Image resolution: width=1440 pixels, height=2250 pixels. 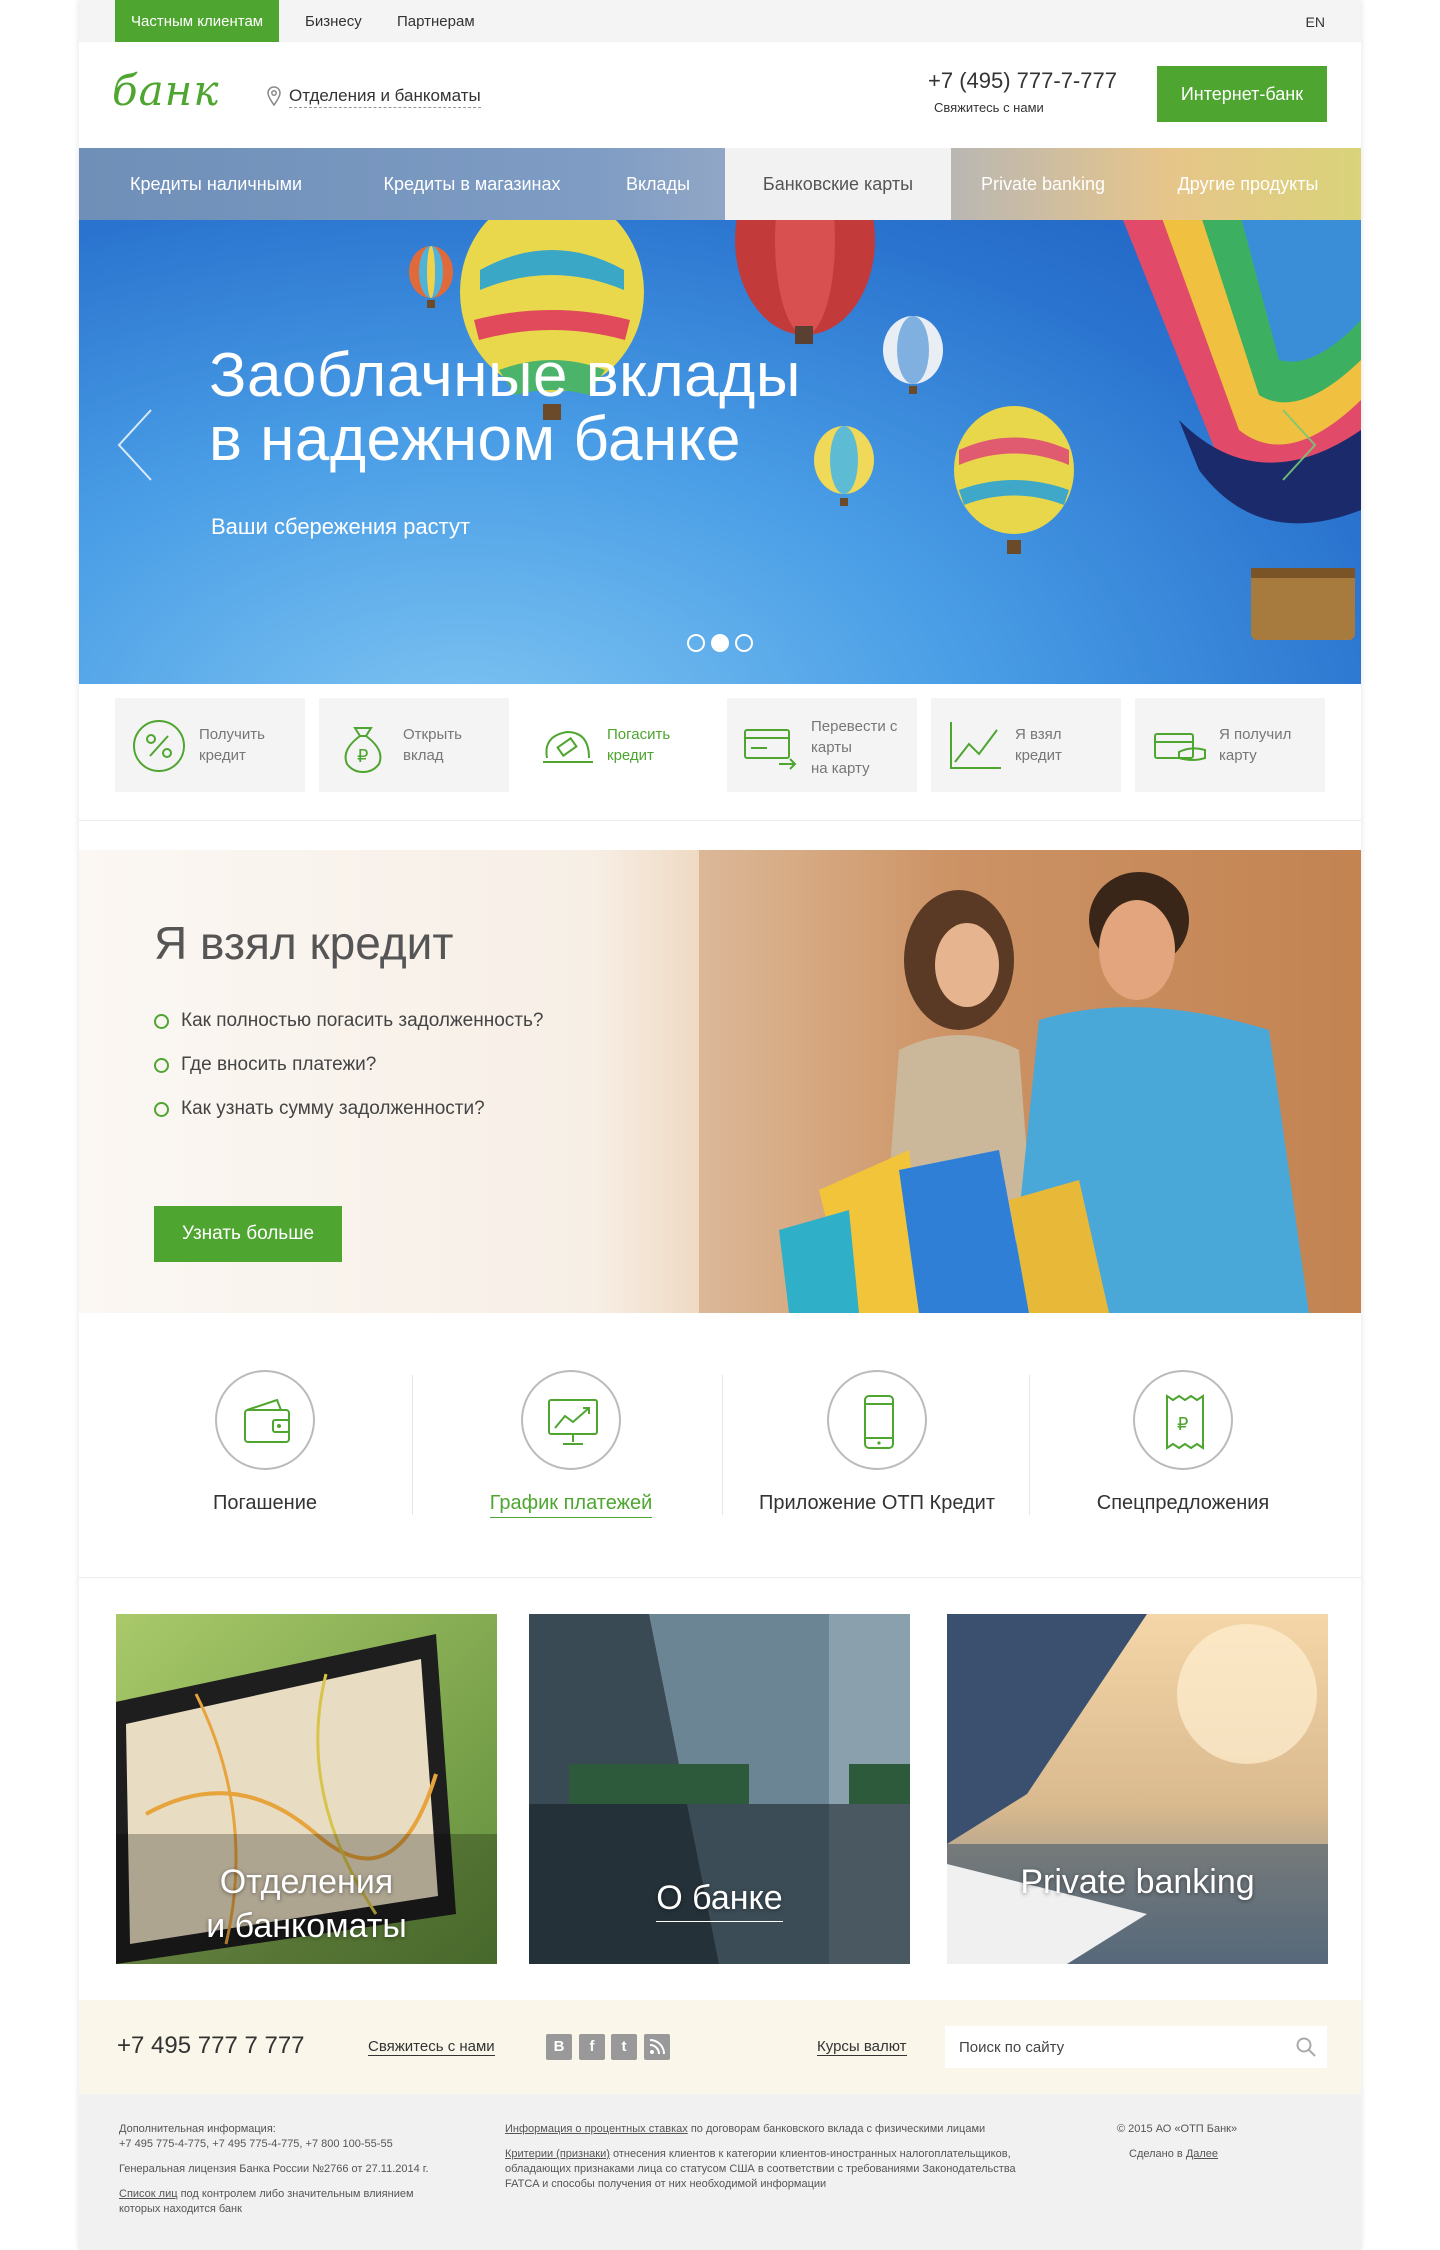 What do you see at coordinates (279, 1064) in the screenshot?
I see `promo-faq-item-label: Где вносить платежи?` at bounding box center [279, 1064].